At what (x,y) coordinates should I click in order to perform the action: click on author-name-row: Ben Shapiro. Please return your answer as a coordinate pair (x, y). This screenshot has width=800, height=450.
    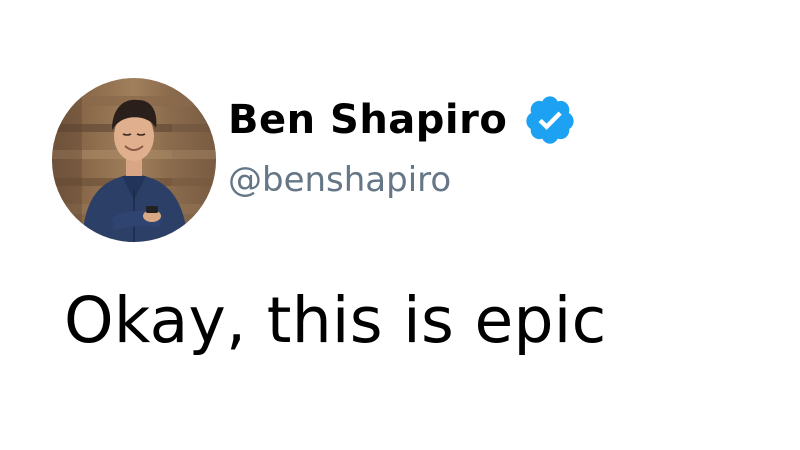
    Looking at the image, I should click on (402, 120).